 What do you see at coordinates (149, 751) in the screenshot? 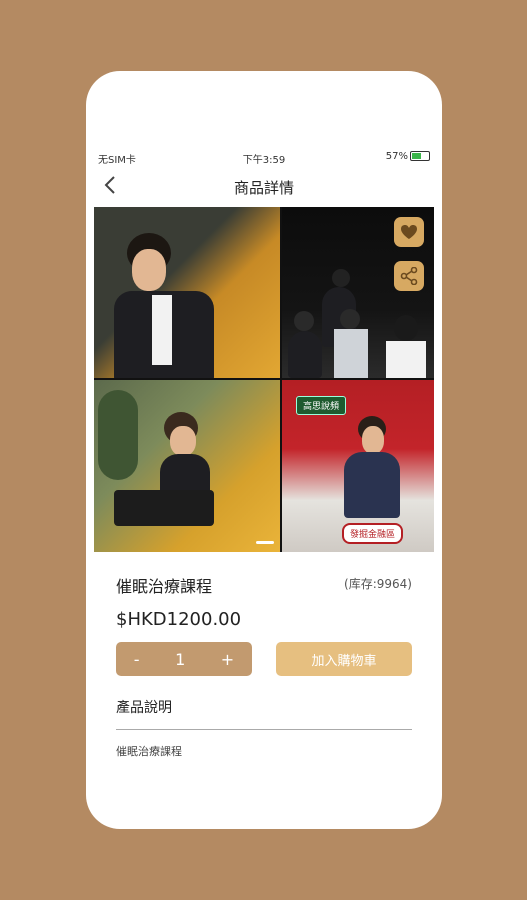
I see `product-description: 催眠治療課程` at bounding box center [149, 751].